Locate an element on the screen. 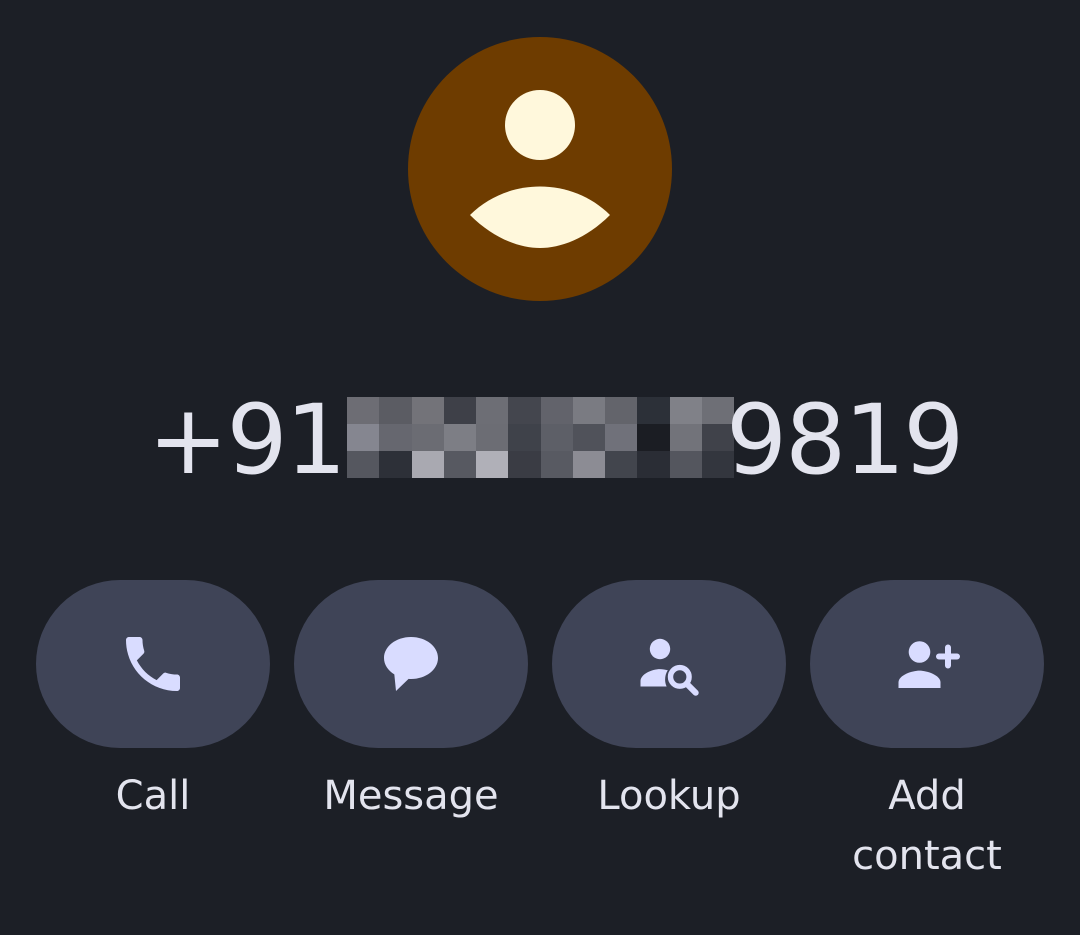  message-button is located at coordinates (411, 664).